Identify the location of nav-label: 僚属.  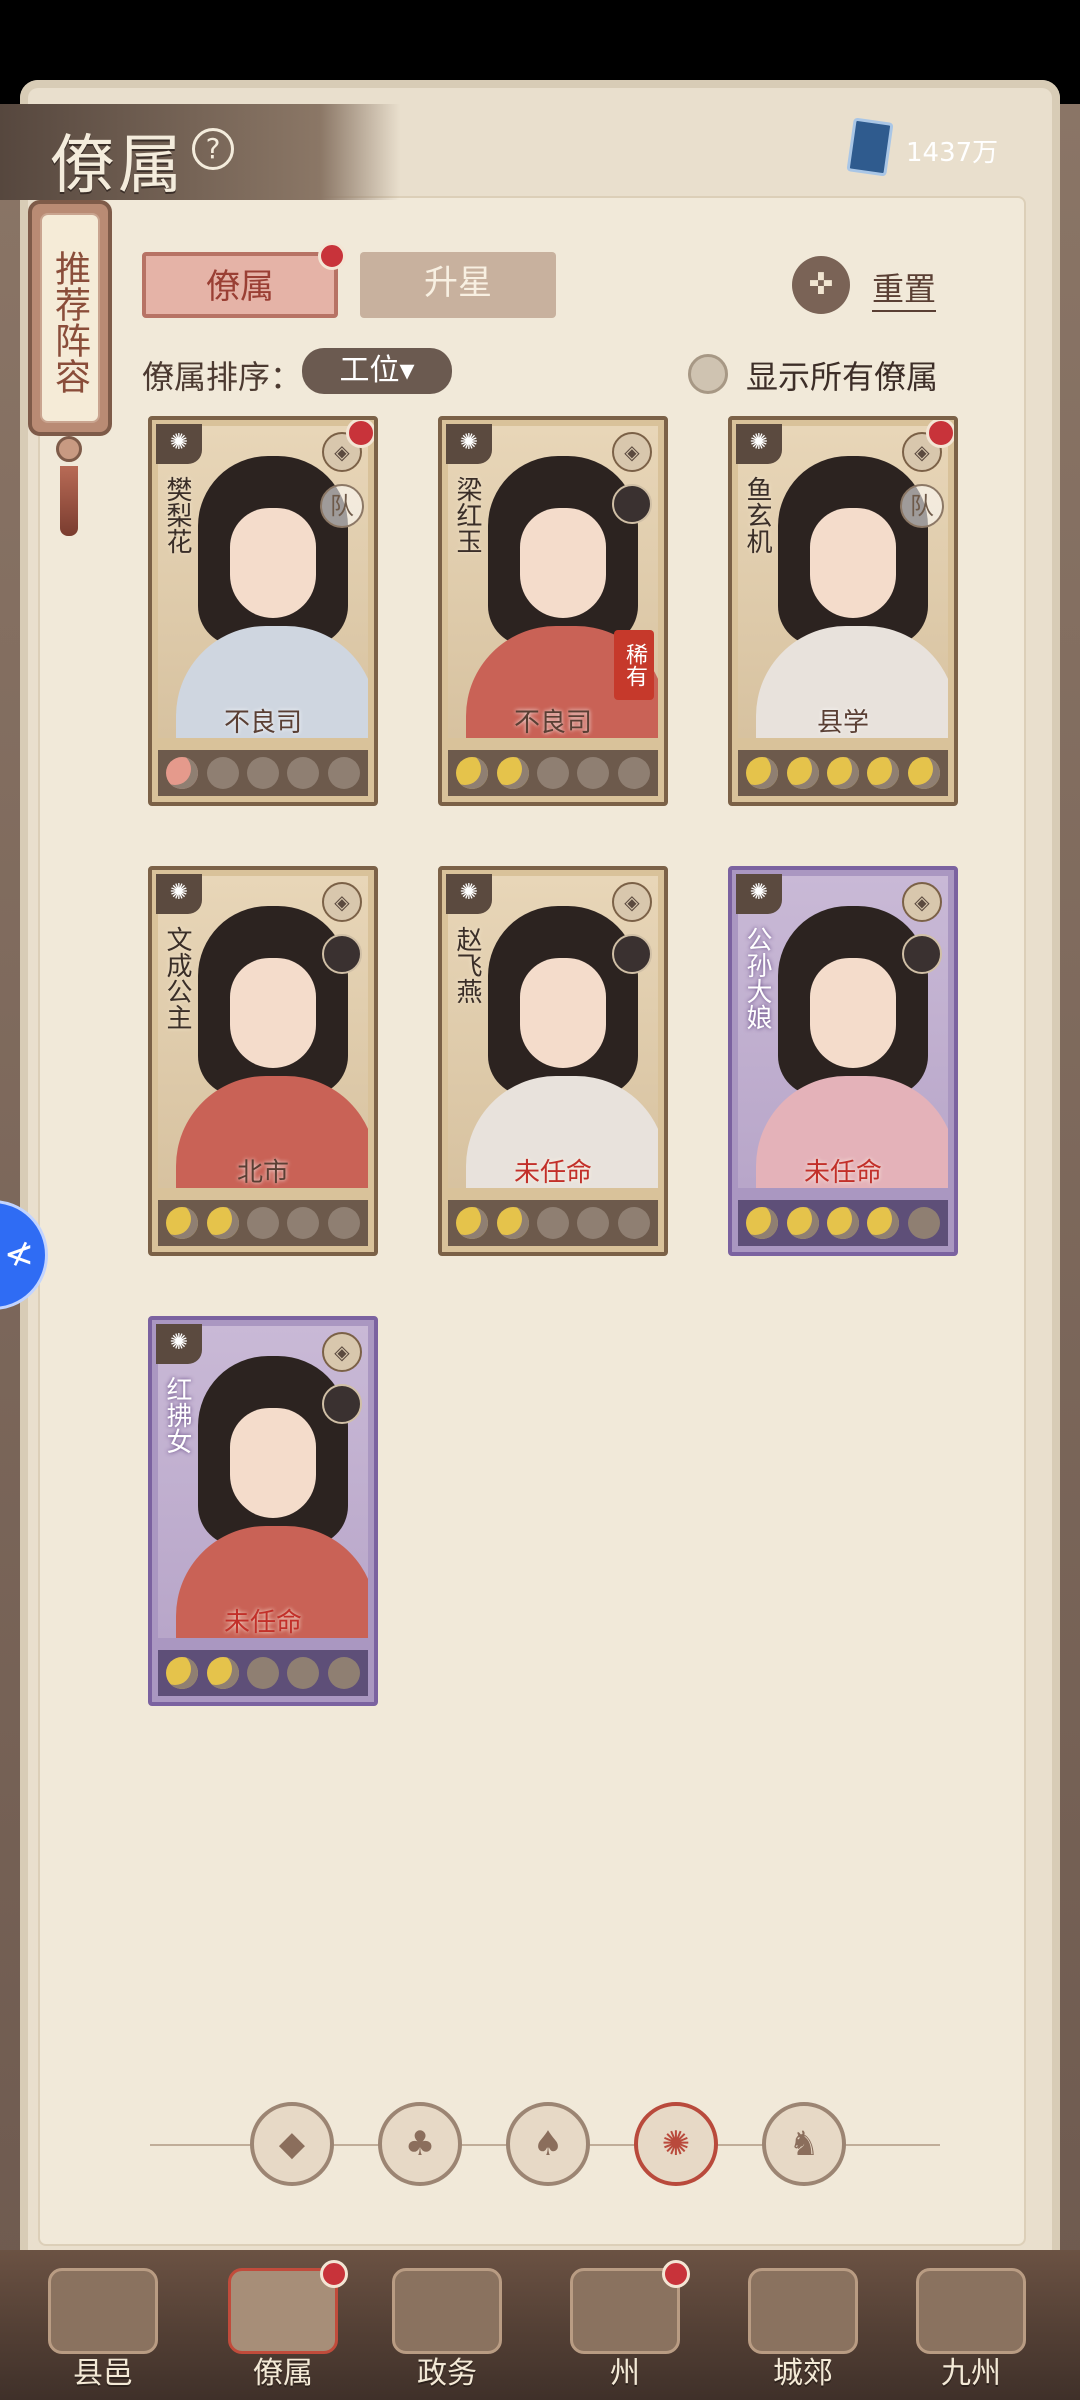
(283, 2373).